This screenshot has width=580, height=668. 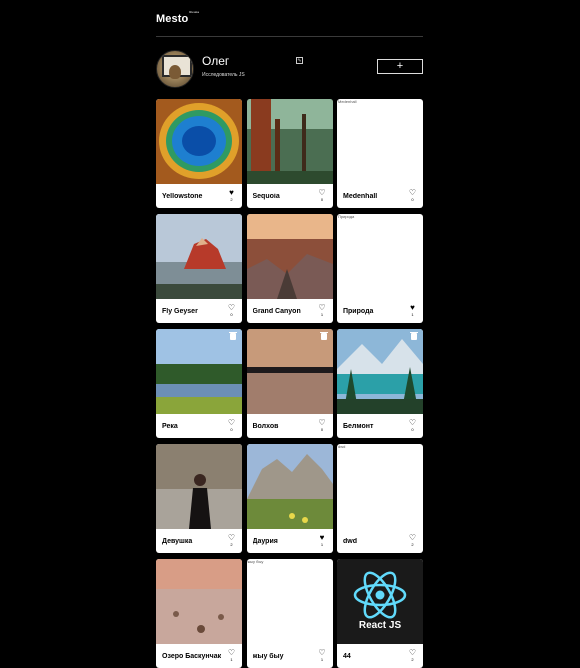 What do you see at coordinates (175, 69) in the screenshot?
I see `avatar` at bounding box center [175, 69].